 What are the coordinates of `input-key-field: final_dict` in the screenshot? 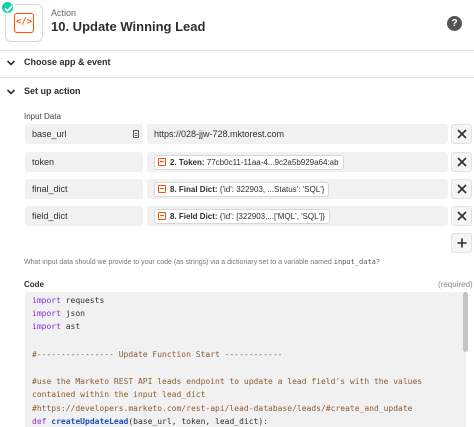 It's located at (84, 189).